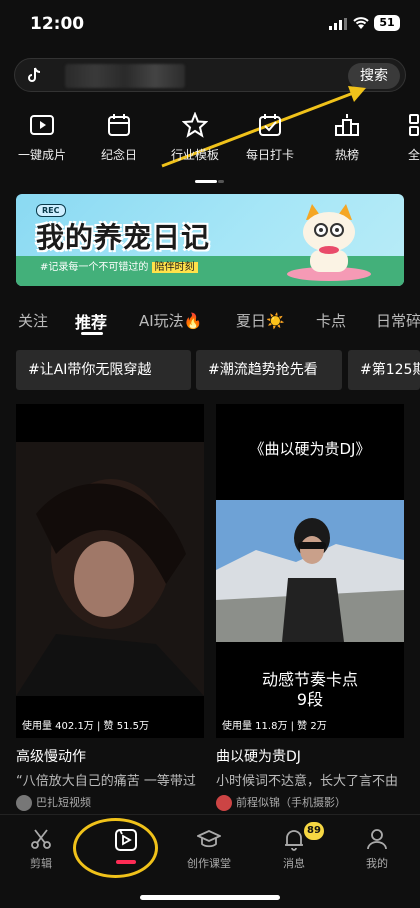 The image size is (420, 908). Describe the element at coordinates (195, 125) in the screenshot. I see `star-icon` at that location.